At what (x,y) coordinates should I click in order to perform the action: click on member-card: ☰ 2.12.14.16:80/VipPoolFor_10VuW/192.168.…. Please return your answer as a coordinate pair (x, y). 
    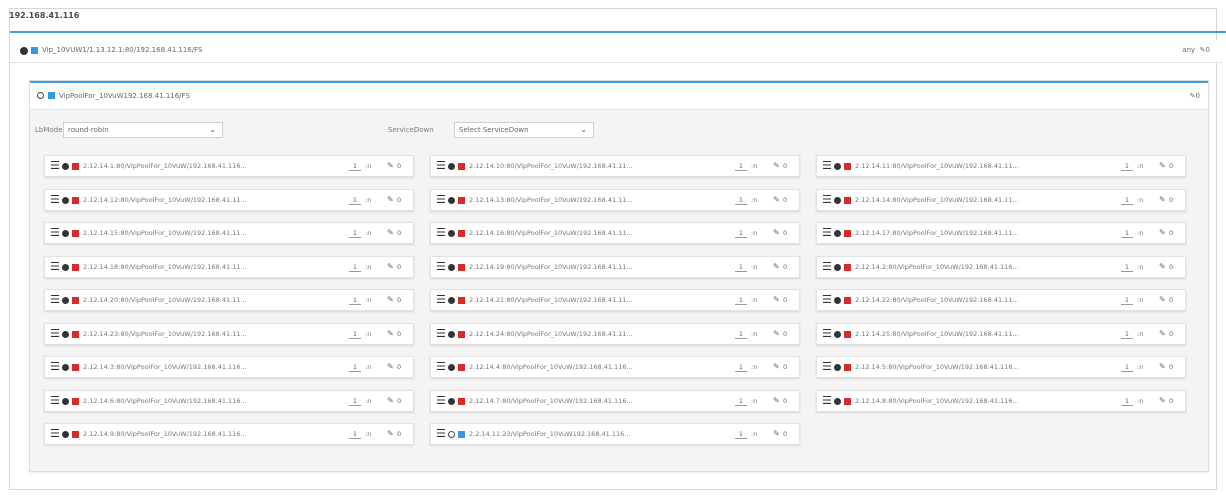
    Looking at the image, I should click on (615, 233).